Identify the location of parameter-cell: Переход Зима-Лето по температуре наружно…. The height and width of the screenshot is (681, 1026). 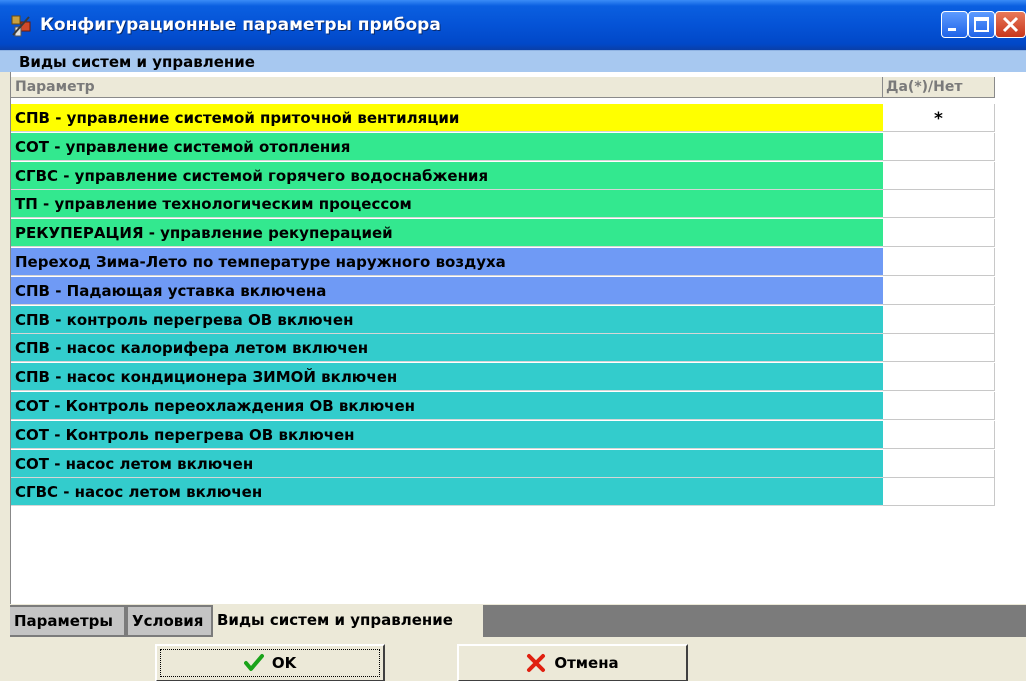
(447, 262).